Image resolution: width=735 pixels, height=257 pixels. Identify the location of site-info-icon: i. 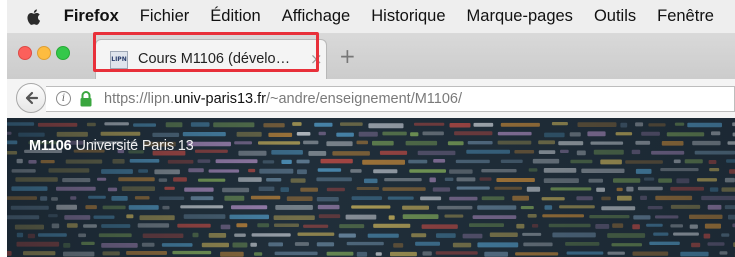
(63, 98).